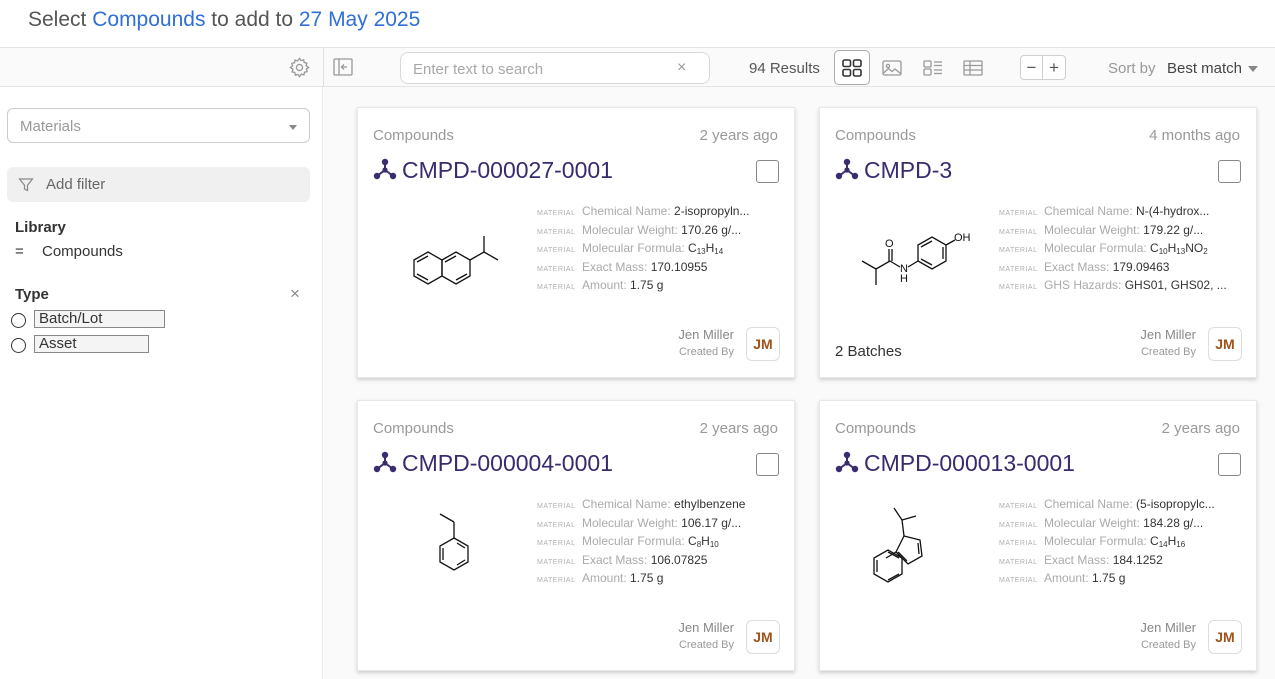 Image resolution: width=1275 pixels, height=679 pixels. Describe the element at coordinates (630, 248) in the screenshot. I see `property-row: MATERIAL Molecular Formula: C13H14` at that location.